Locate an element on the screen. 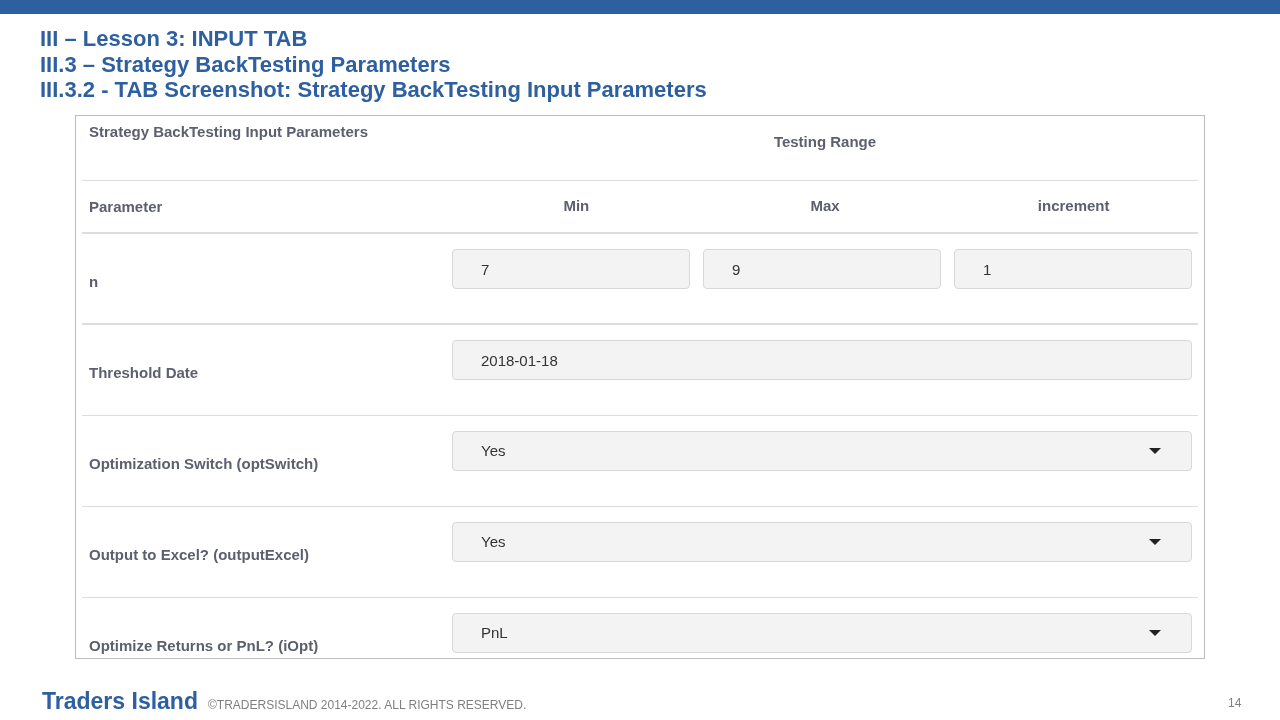  slide-heading: III.3 – Strategy BackTesting Parameters is located at coordinates (246, 64).